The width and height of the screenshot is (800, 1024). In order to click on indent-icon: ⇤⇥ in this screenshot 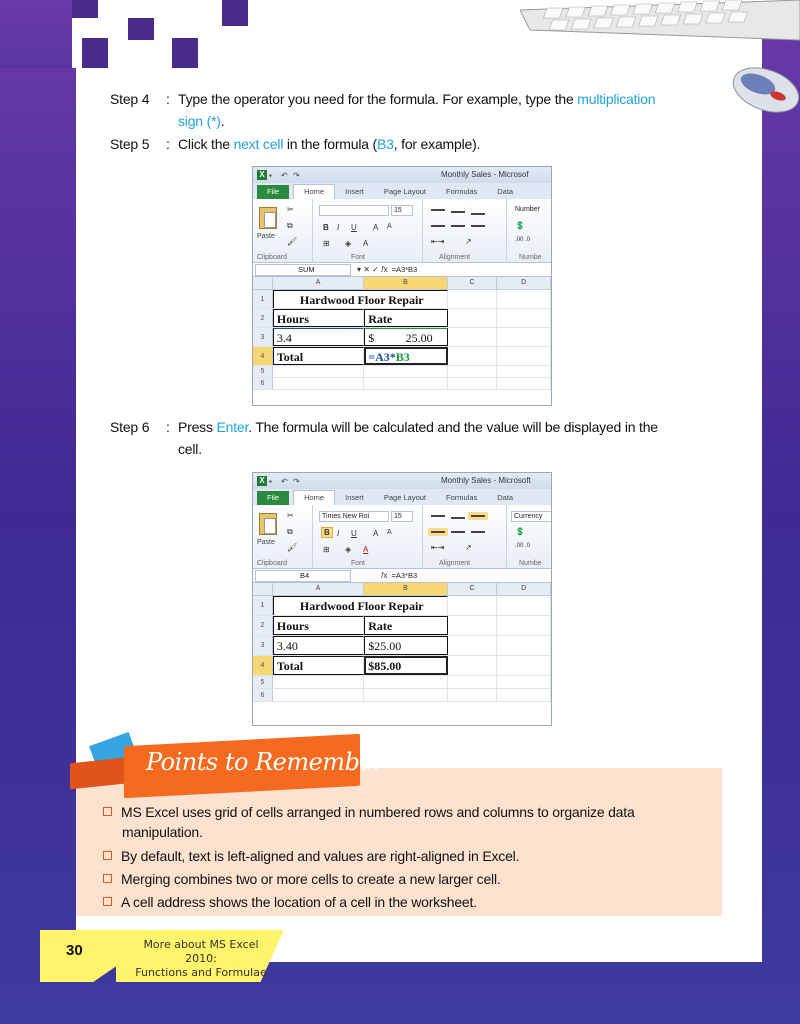, I will do `click(437, 547)`.